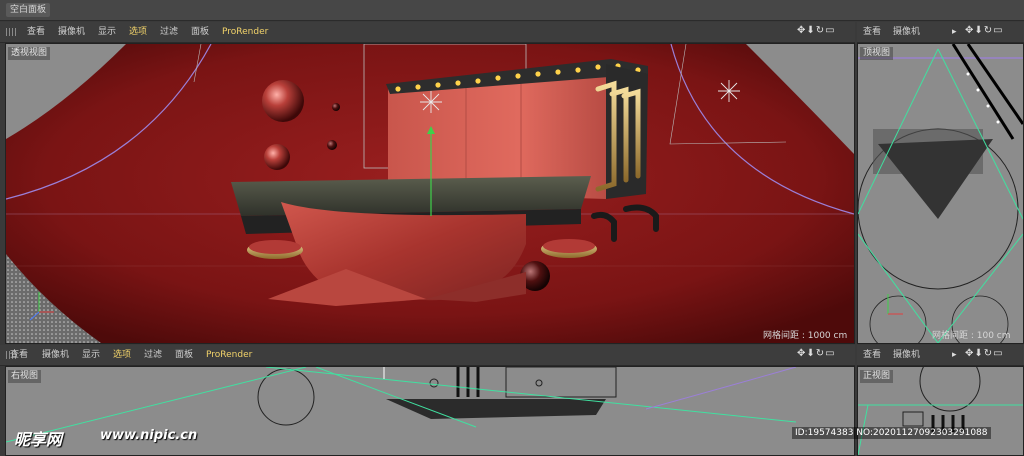 This screenshot has width=1024, height=456. Describe the element at coordinates (954, 355) in the screenshot. I see `menu-more-arrow-icon-front: ▸` at that location.